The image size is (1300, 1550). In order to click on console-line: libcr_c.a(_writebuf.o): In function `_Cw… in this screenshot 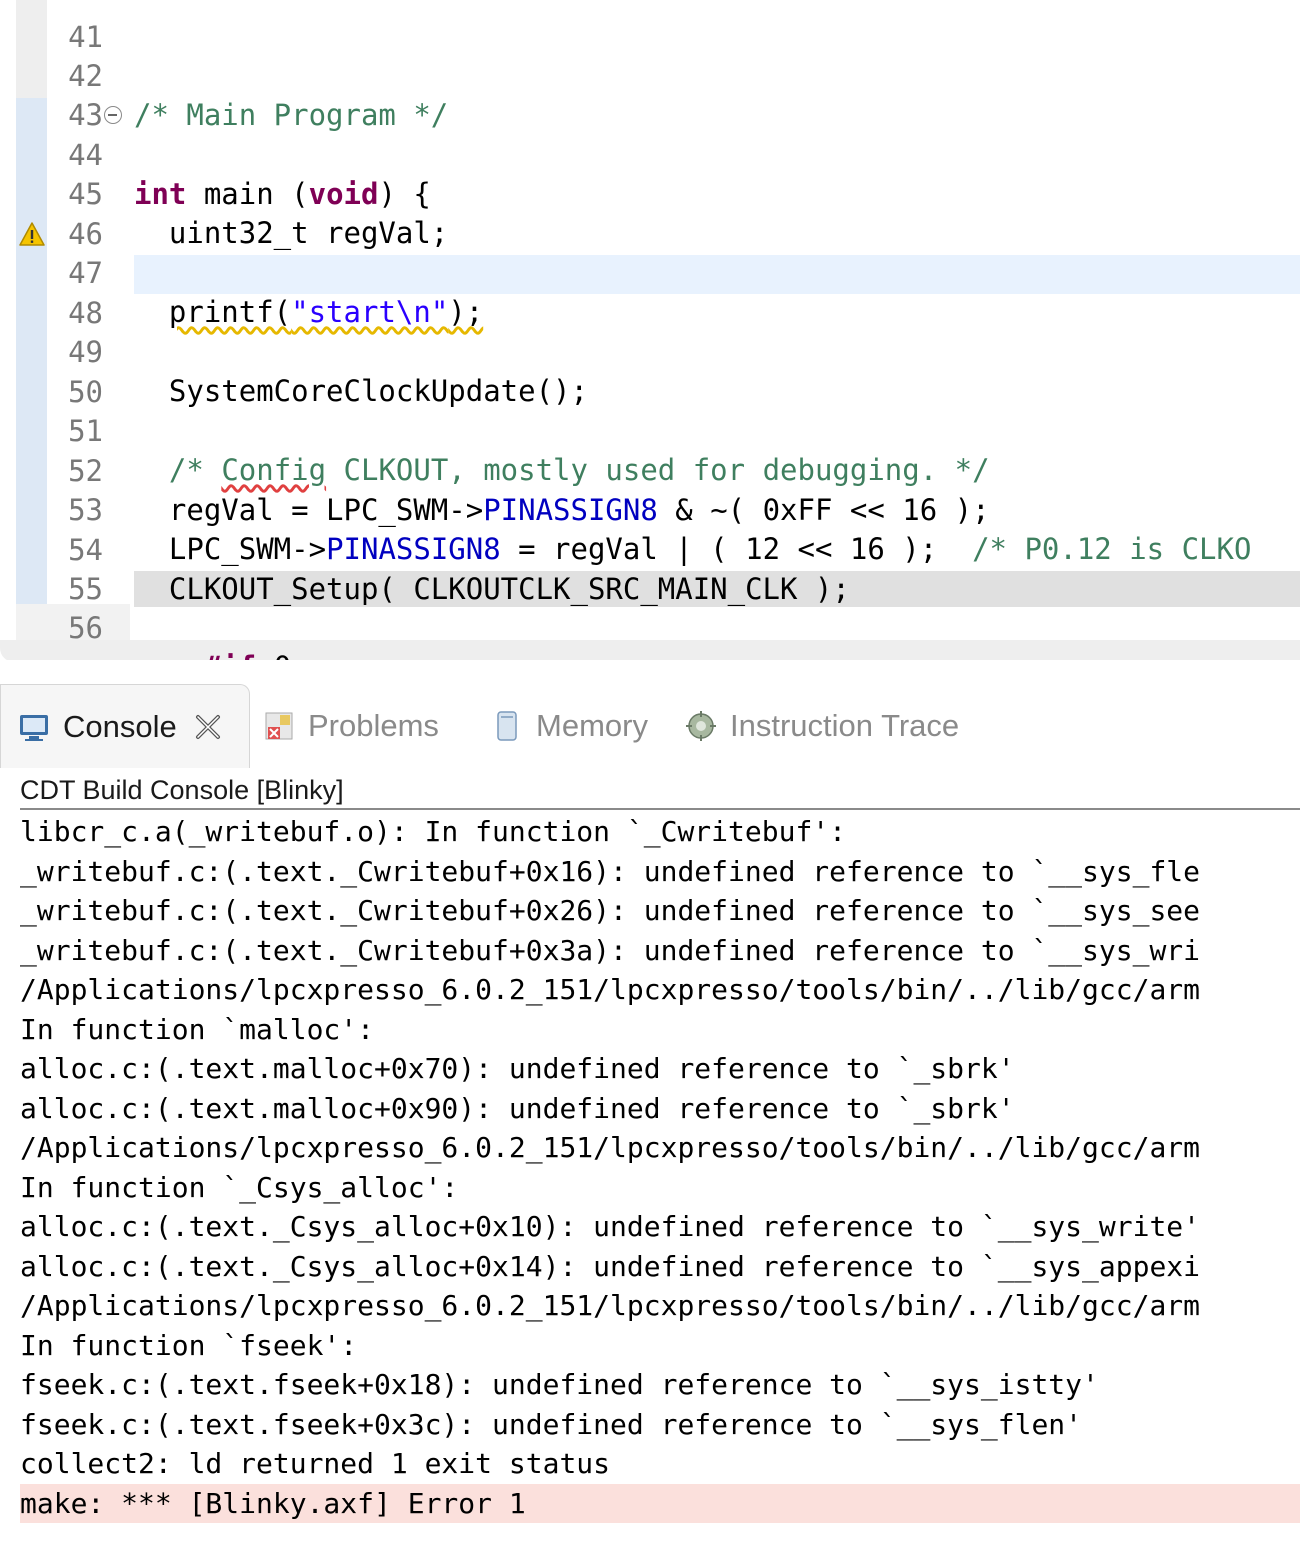, I will do `click(433, 831)`.